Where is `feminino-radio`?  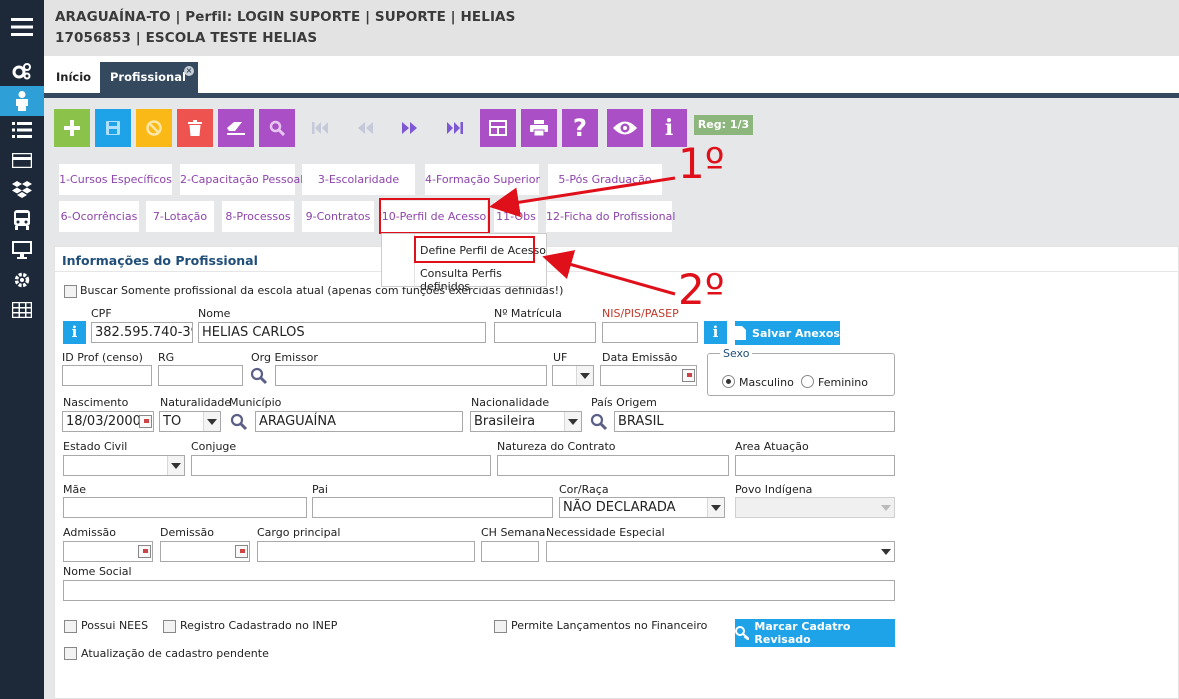 feminino-radio is located at coordinates (807, 381).